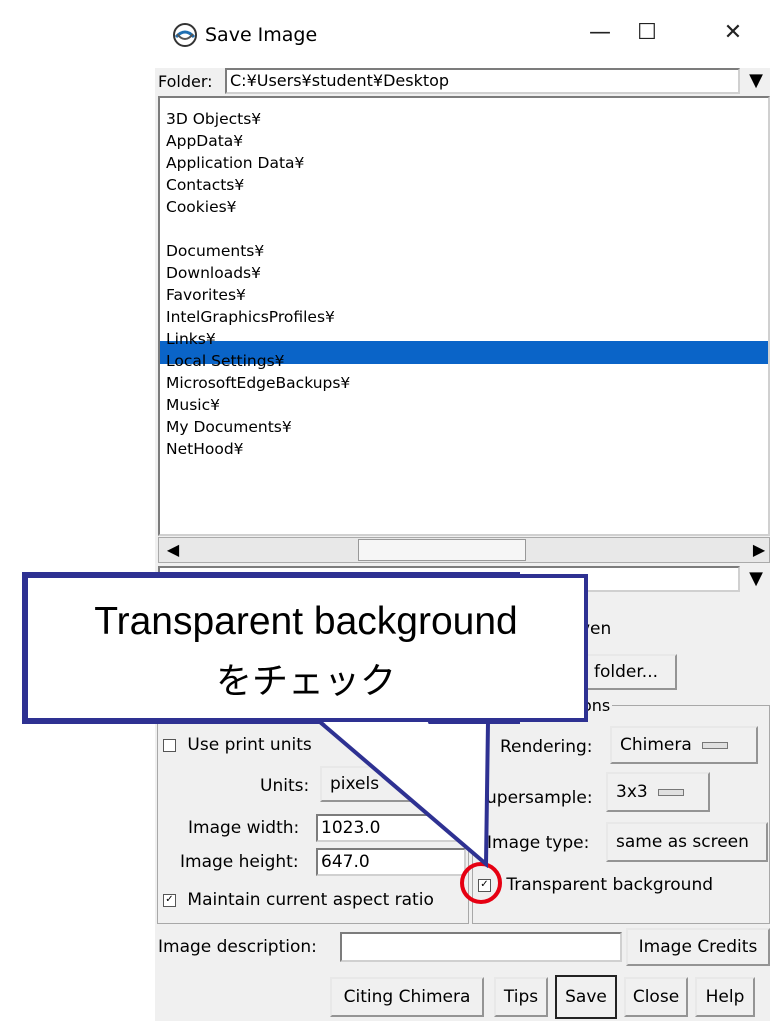 The width and height of the screenshot is (770, 1021). I want to click on scrollbar-thumb, so click(442, 550).